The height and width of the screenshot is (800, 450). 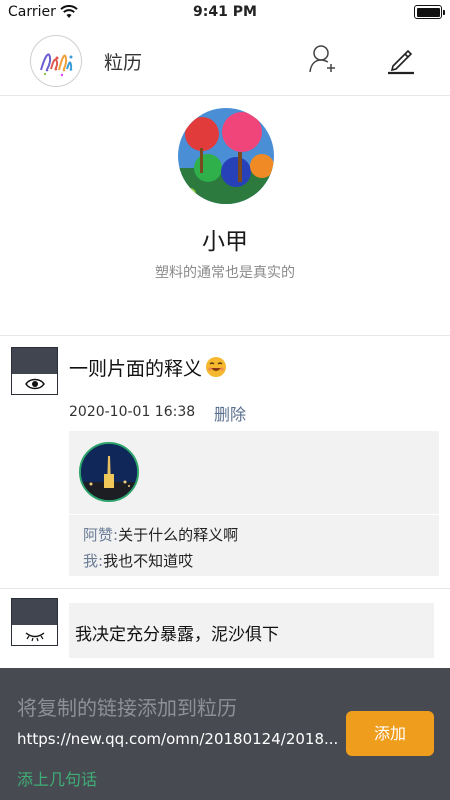 What do you see at coordinates (225, 273) in the screenshot?
I see `profile-signature: 塑料的通常也是真实的` at bounding box center [225, 273].